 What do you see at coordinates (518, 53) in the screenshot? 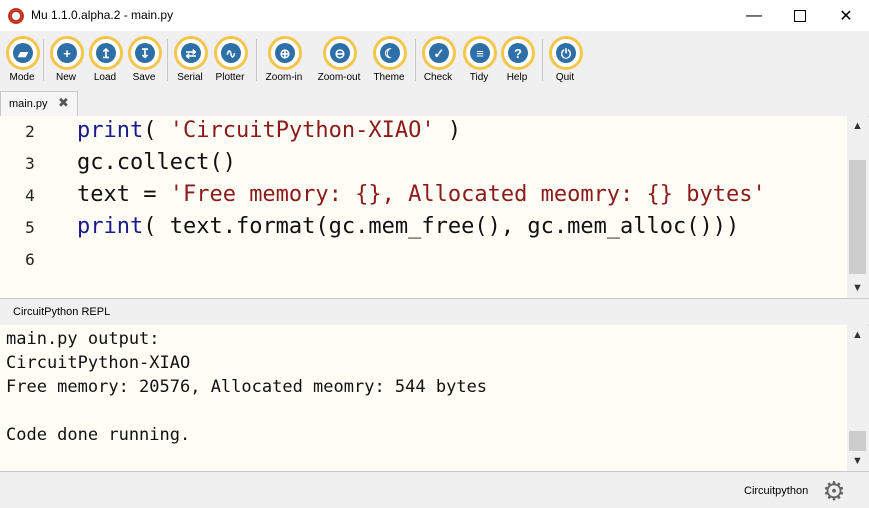
I see `question-icon: ?` at bounding box center [518, 53].